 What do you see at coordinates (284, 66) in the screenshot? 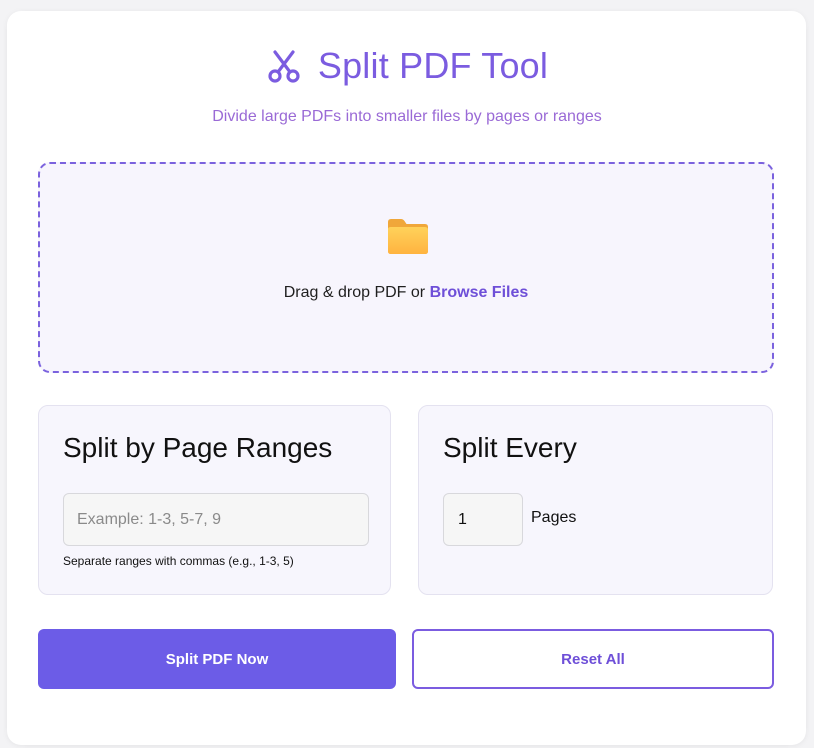
I see `scissors-icon` at bounding box center [284, 66].